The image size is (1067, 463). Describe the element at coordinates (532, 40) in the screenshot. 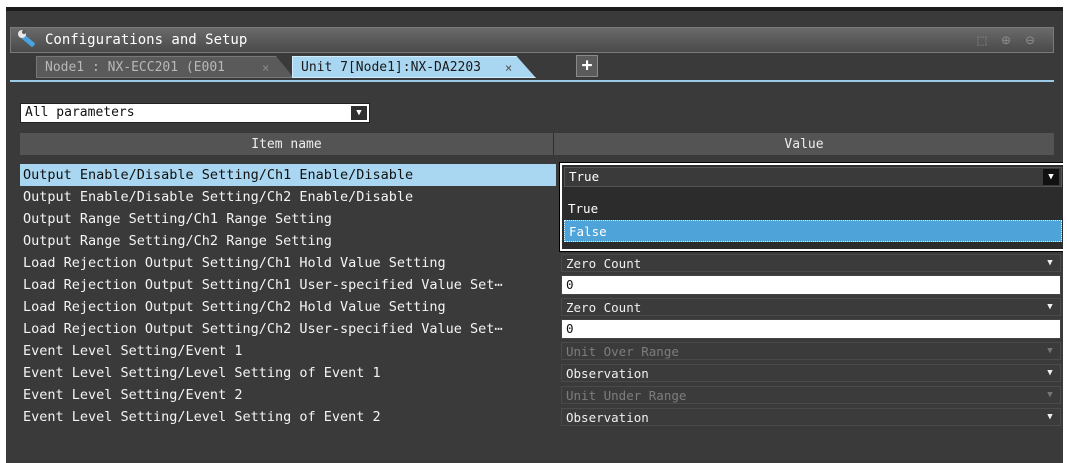

I see `title-bar: Configurations and Setup ⬚ ⊕ ⊖` at that location.